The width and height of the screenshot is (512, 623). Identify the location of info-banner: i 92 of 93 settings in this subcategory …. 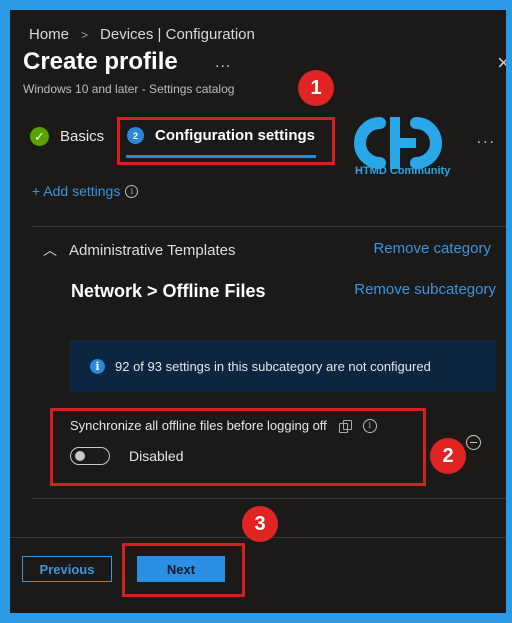
(283, 366).